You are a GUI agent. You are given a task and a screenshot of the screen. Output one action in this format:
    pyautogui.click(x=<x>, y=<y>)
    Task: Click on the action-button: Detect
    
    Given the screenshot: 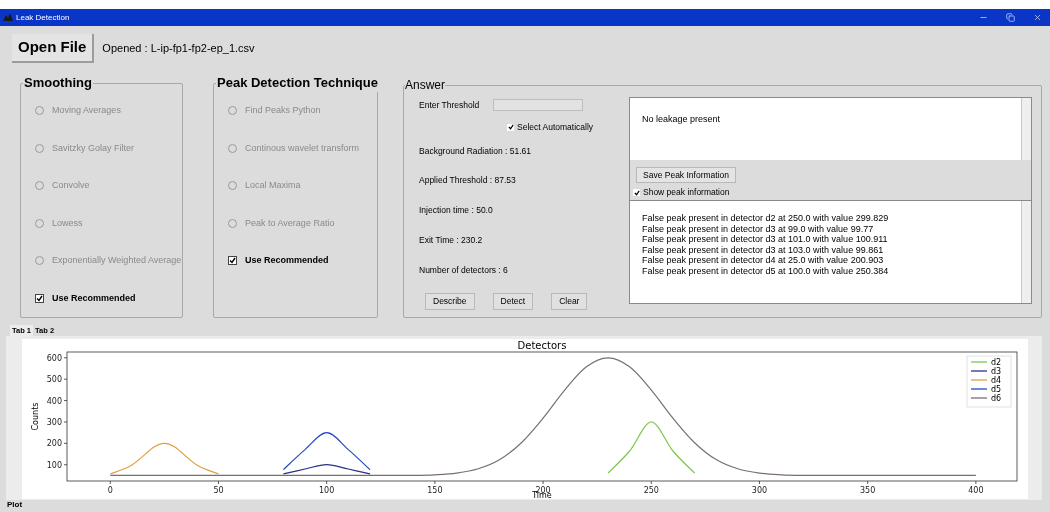 What is the action you would take?
    pyautogui.click(x=513, y=302)
    